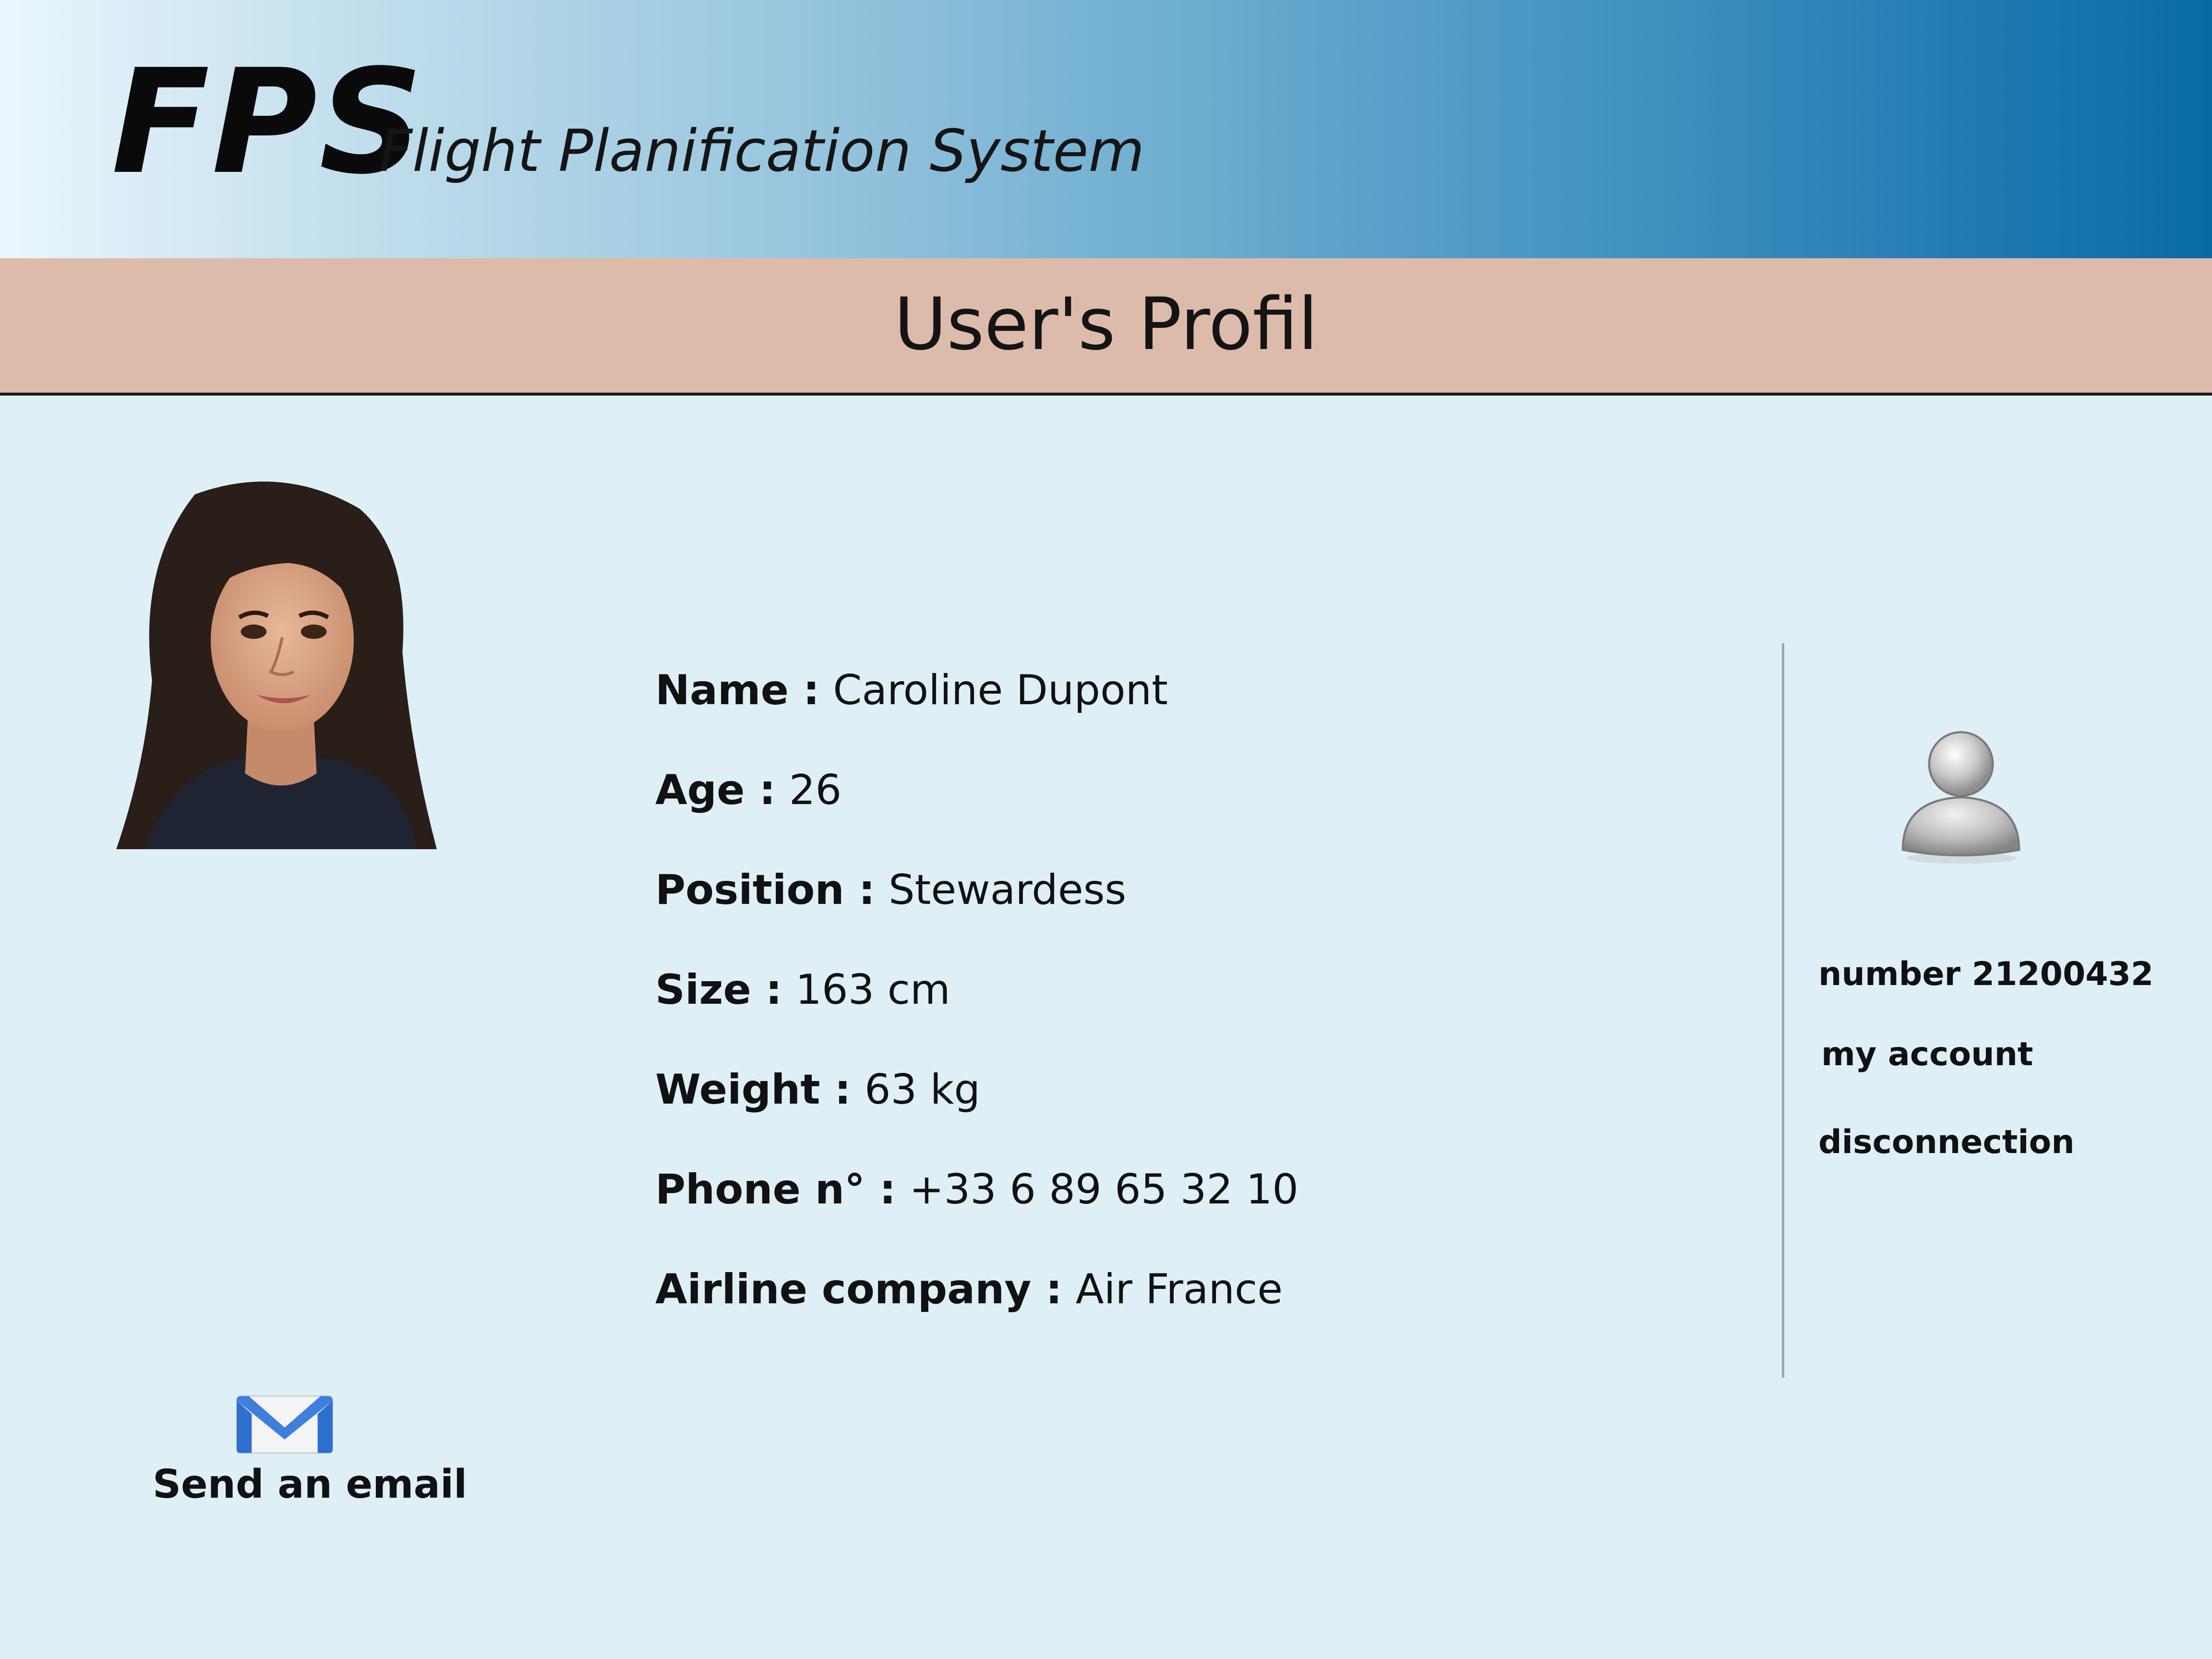 The width and height of the screenshot is (2212, 1659). Describe the element at coordinates (762, 152) in the screenshot. I see `app-name: Flight Planification System` at that location.